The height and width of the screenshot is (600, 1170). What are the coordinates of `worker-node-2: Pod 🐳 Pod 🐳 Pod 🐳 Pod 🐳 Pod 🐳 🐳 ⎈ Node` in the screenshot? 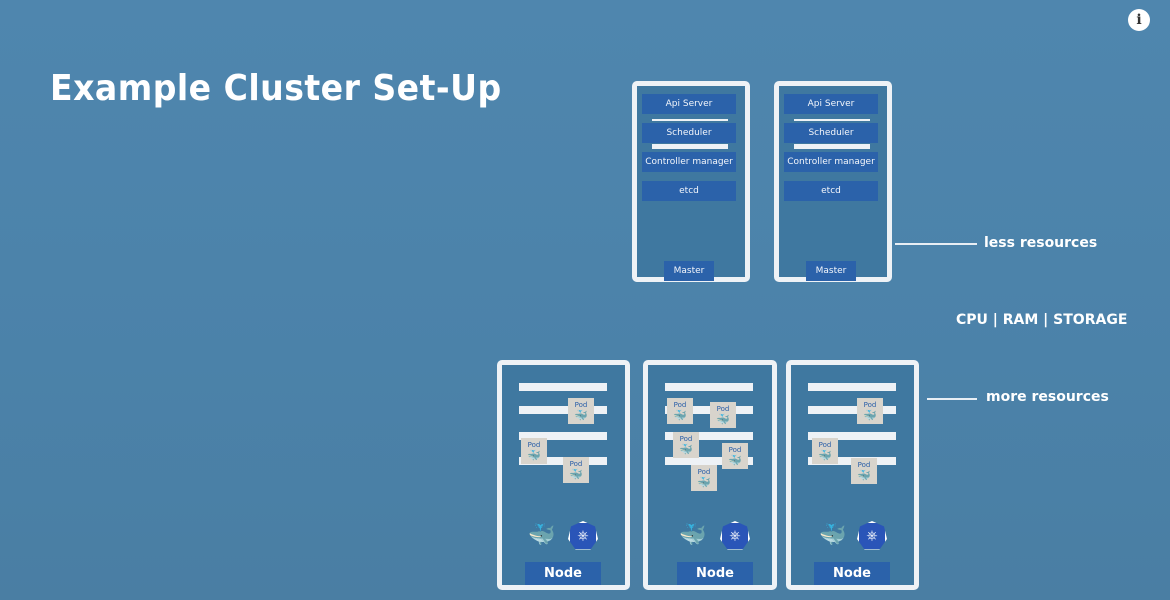 It's located at (710, 475).